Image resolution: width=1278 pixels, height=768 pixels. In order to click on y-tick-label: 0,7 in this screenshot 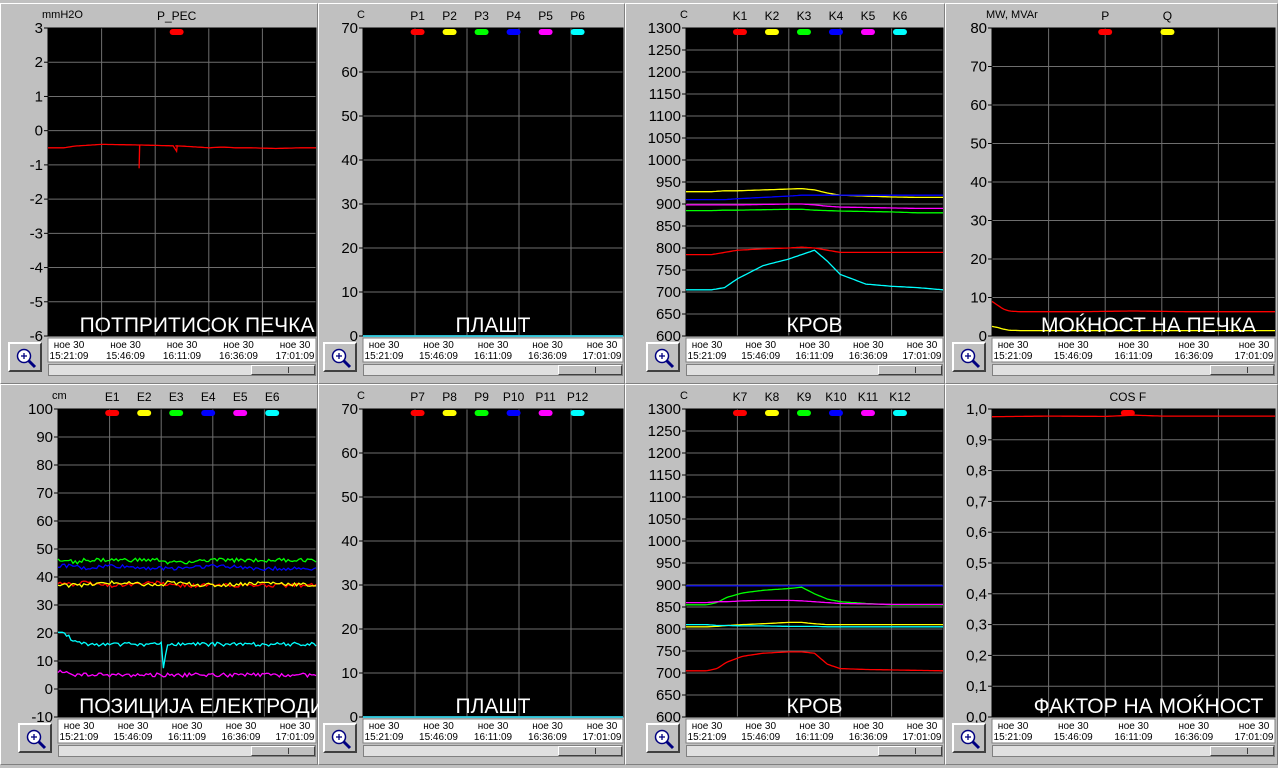, I will do `click(976, 501)`.